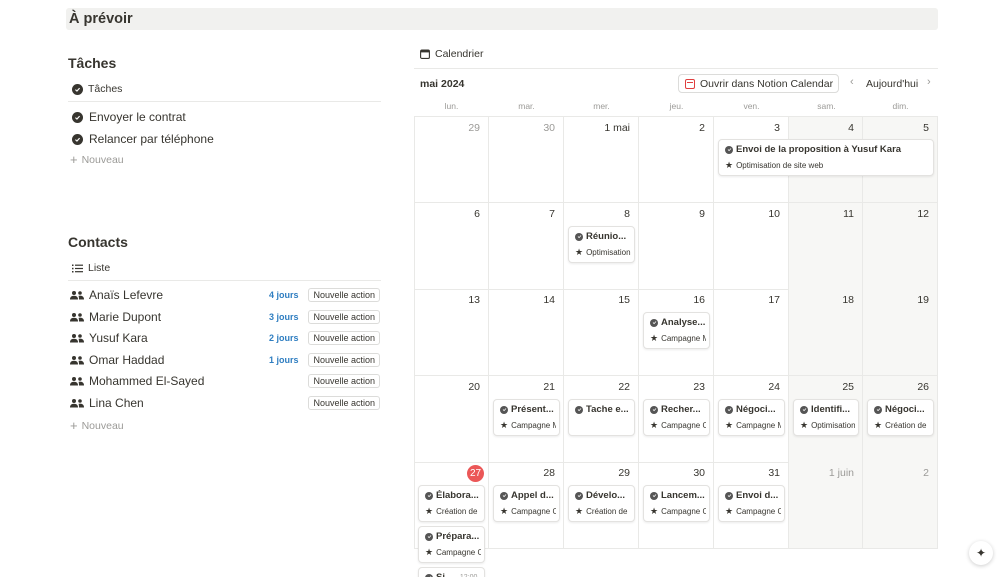 This screenshot has height=577, width=1005. I want to click on contacts-view-tab: Liste, so click(91, 268).